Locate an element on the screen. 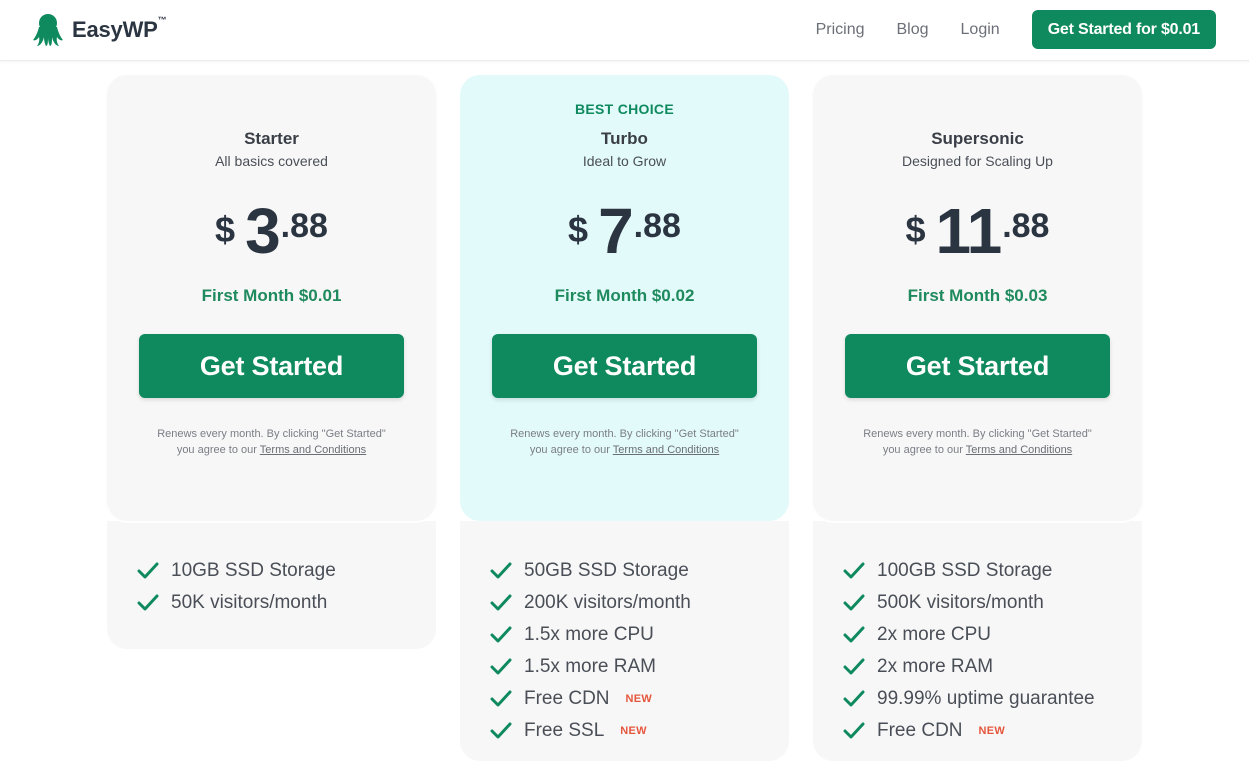  feature-item: Free SSL NEW is located at coordinates (639, 731).